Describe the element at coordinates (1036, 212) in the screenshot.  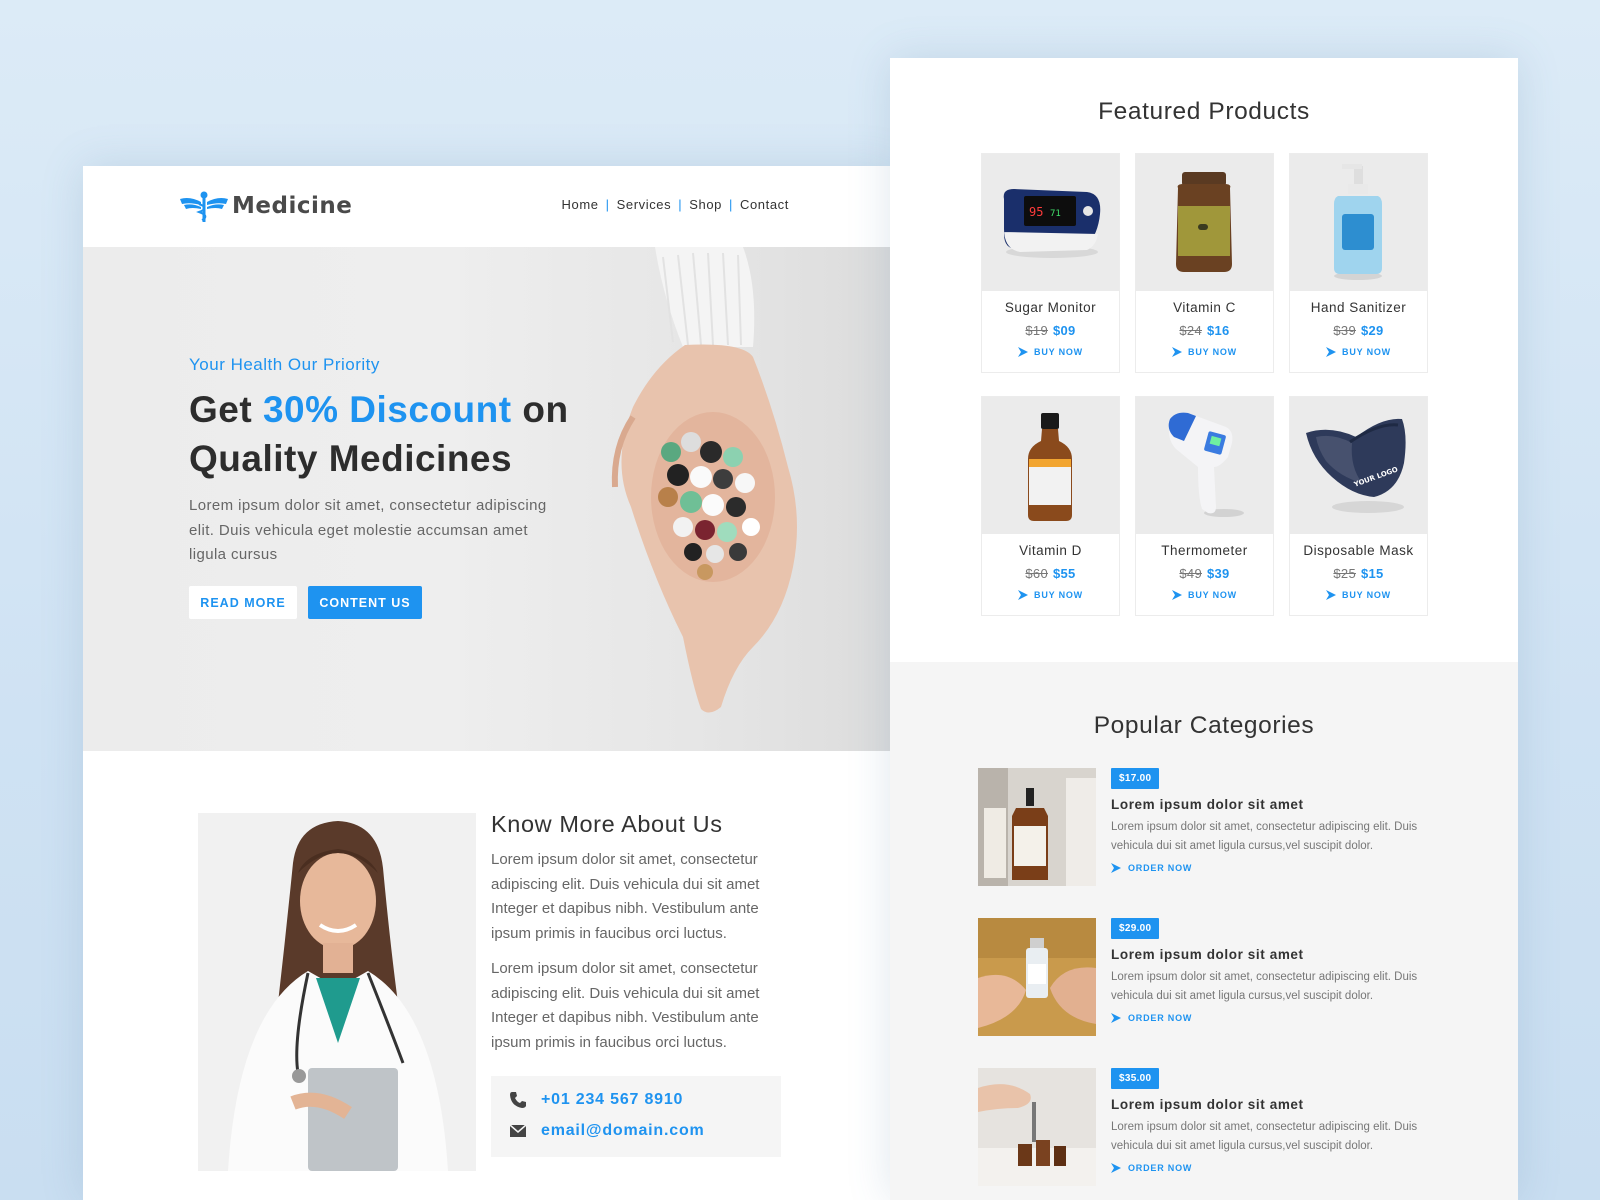
I see `svg-text: 95` at that location.